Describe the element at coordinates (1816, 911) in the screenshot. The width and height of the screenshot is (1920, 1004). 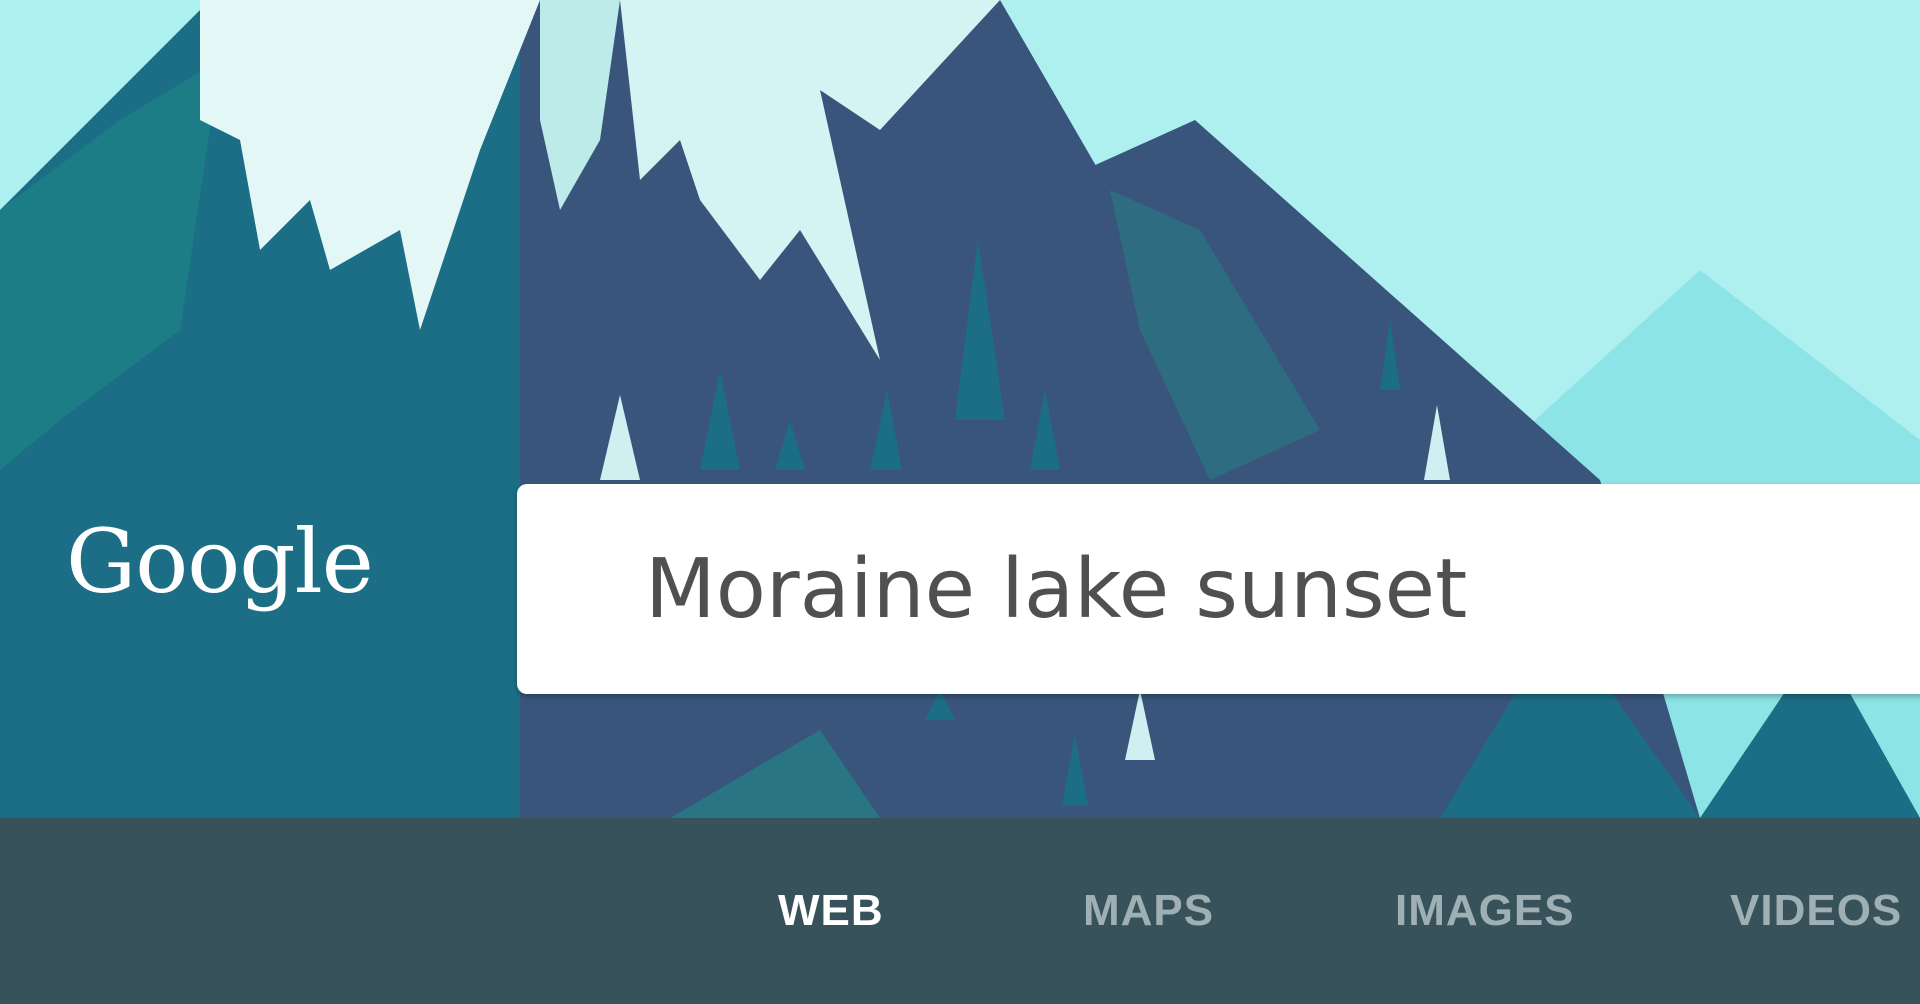
I see `tab-videos: VIDEOS` at that location.